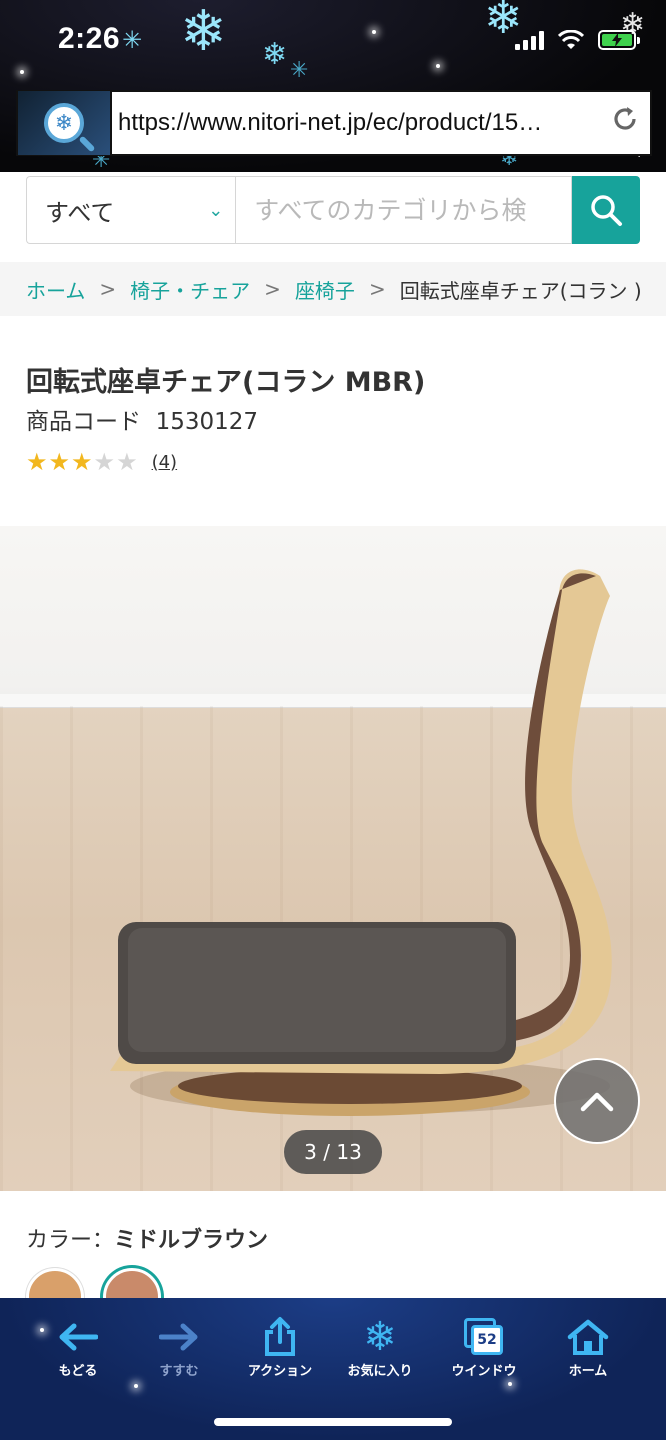  Describe the element at coordinates (216, 210) in the screenshot. I see `chevron-down-icon: ⌄` at that location.